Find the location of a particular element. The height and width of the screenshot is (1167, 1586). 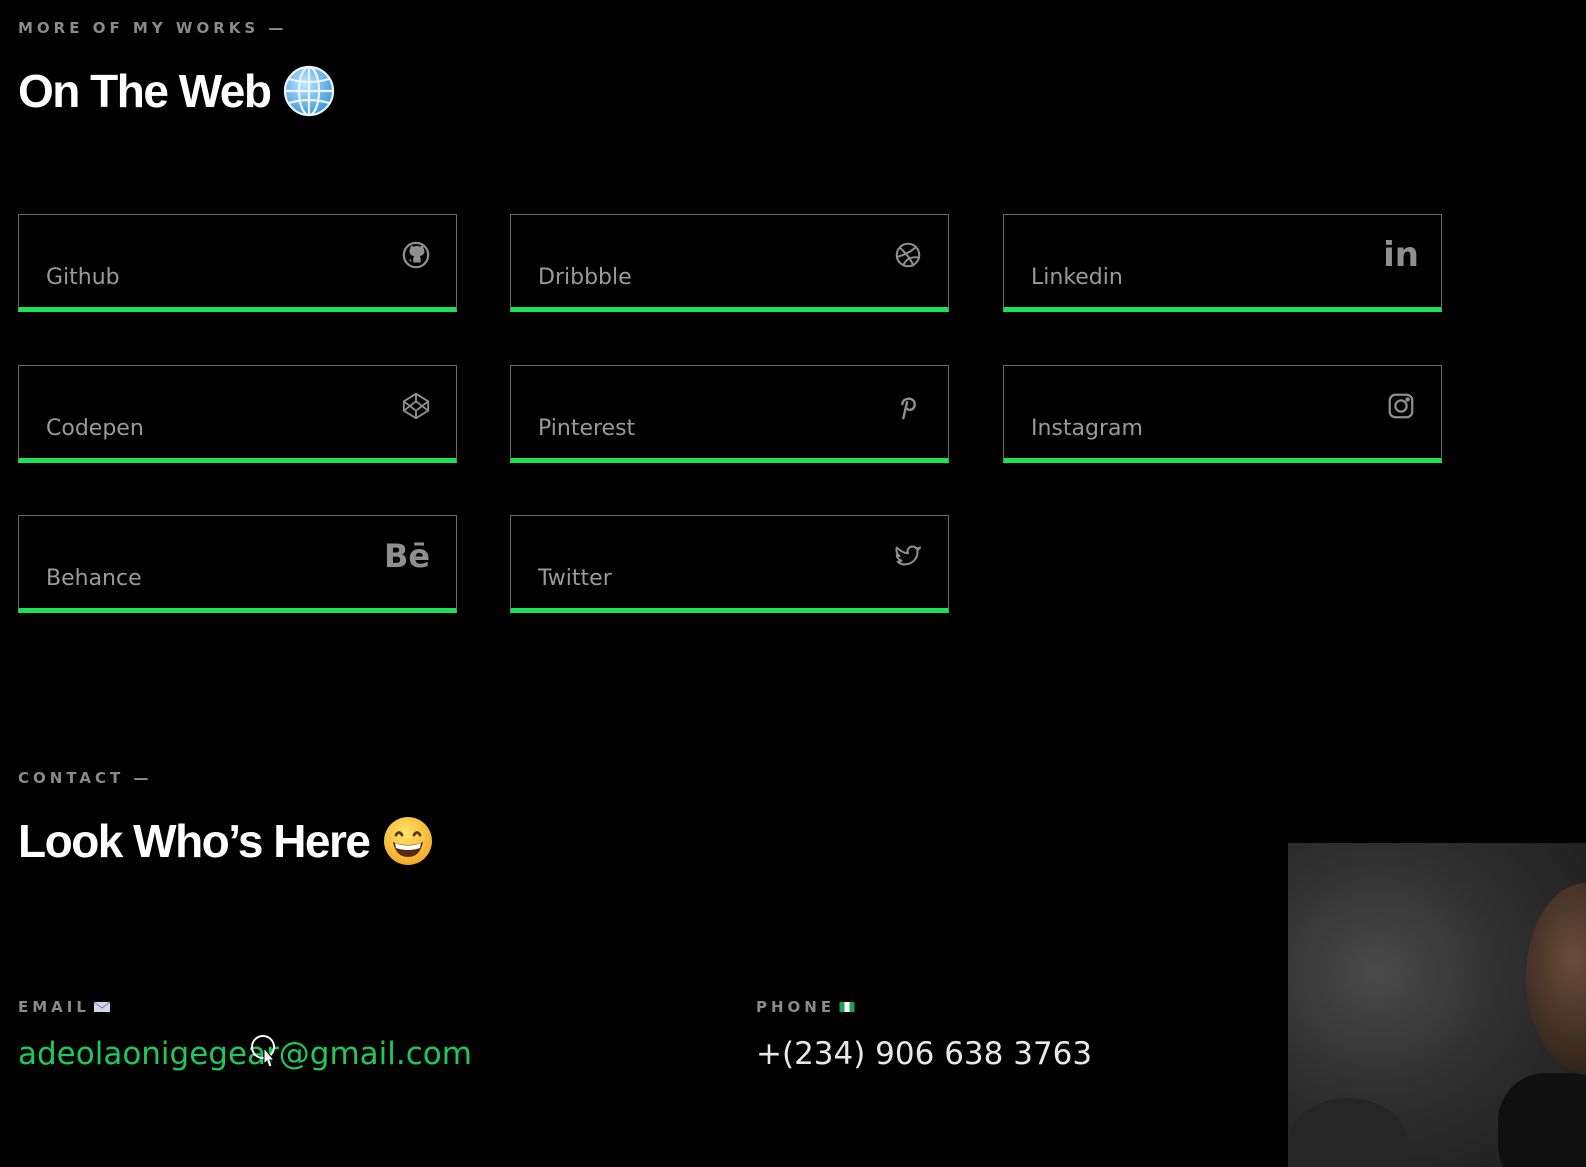

phone-label: PHONE is located at coordinates (805, 1007).